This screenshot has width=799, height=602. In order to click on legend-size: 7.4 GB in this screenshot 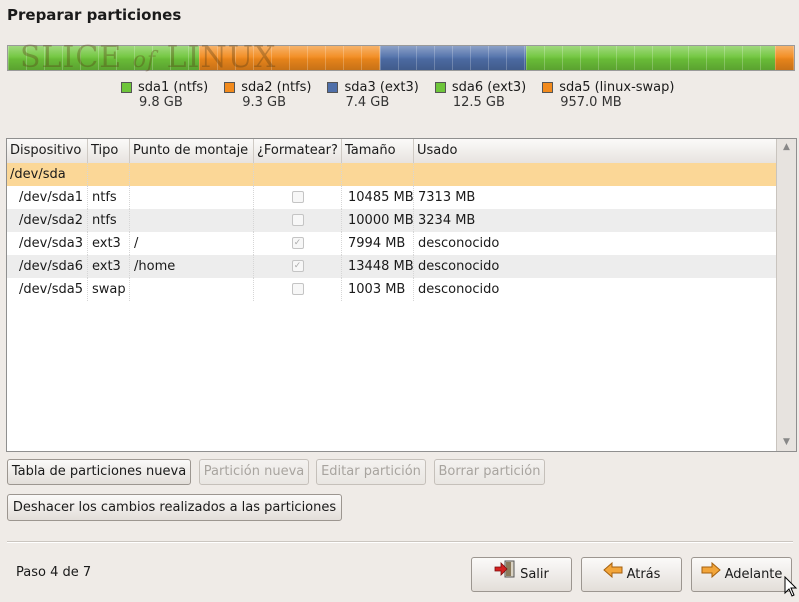, I will do `click(367, 102)`.